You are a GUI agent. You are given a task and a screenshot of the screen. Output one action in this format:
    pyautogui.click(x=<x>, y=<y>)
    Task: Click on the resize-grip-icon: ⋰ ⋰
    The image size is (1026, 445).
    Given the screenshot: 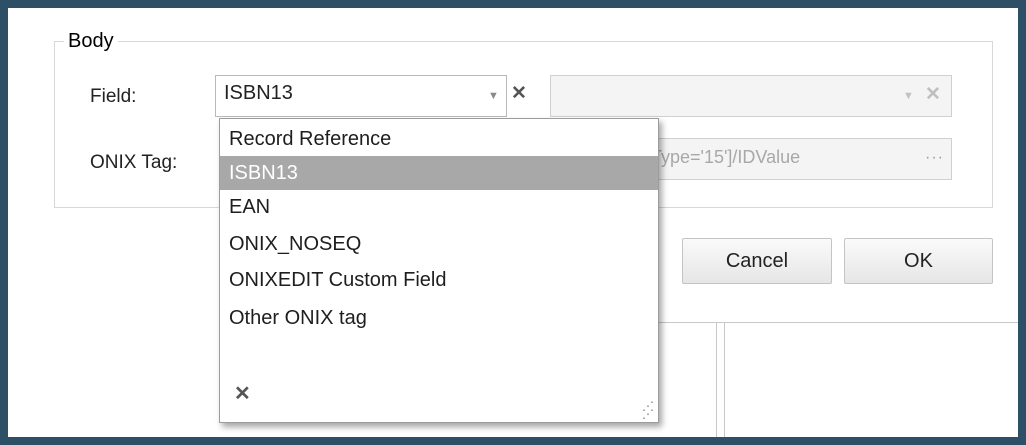 What is the action you would take?
    pyautogui.click(x=648, y=410)
    